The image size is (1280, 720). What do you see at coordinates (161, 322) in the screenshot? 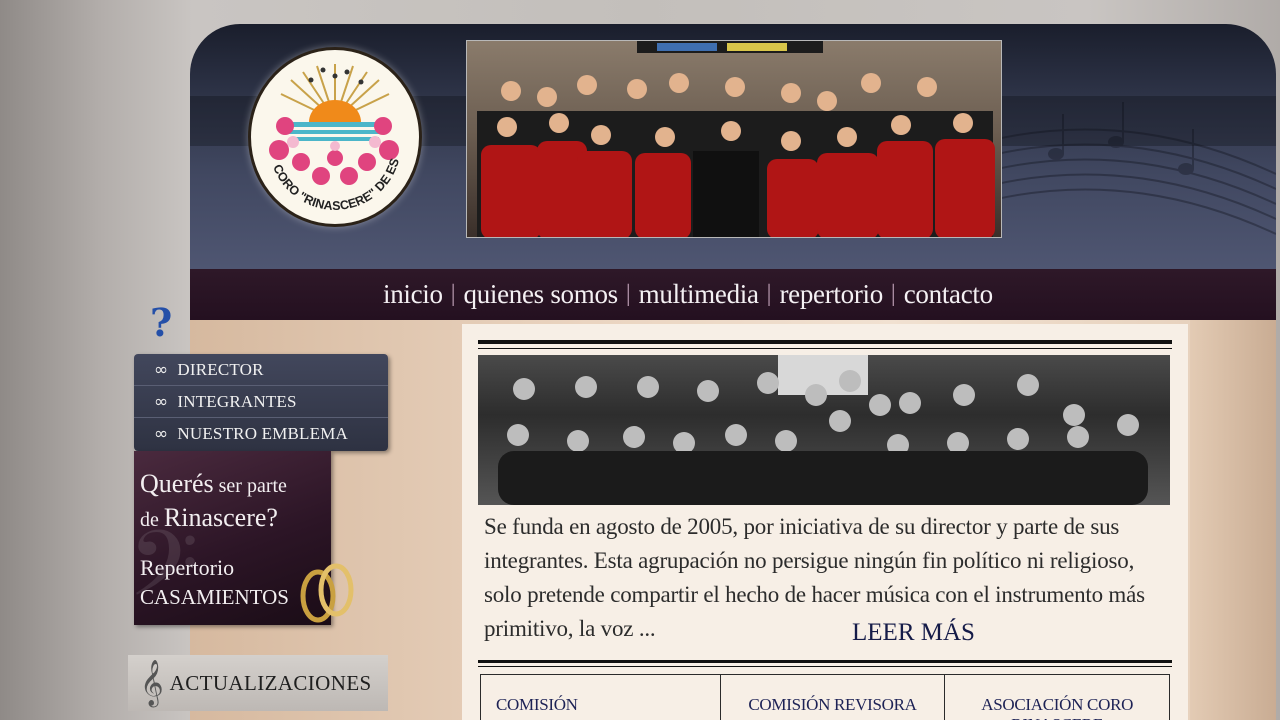
I see `help-question-icon: ?` at bounding box center [161, 322].